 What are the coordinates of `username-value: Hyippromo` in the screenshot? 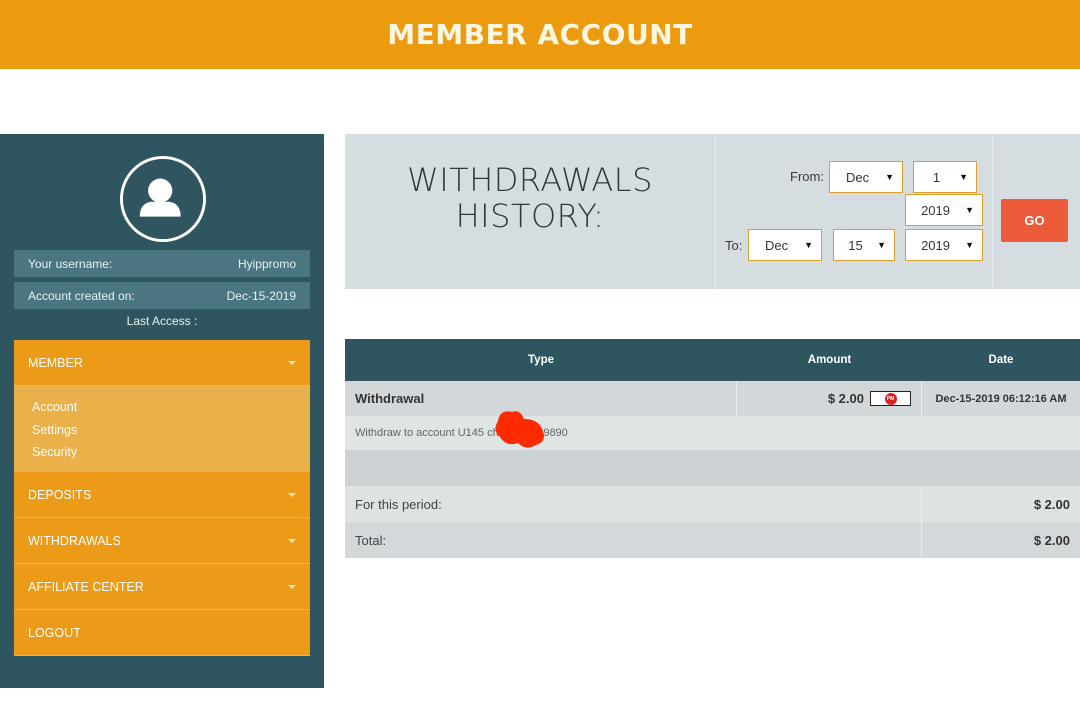 It's located at (266, 263).